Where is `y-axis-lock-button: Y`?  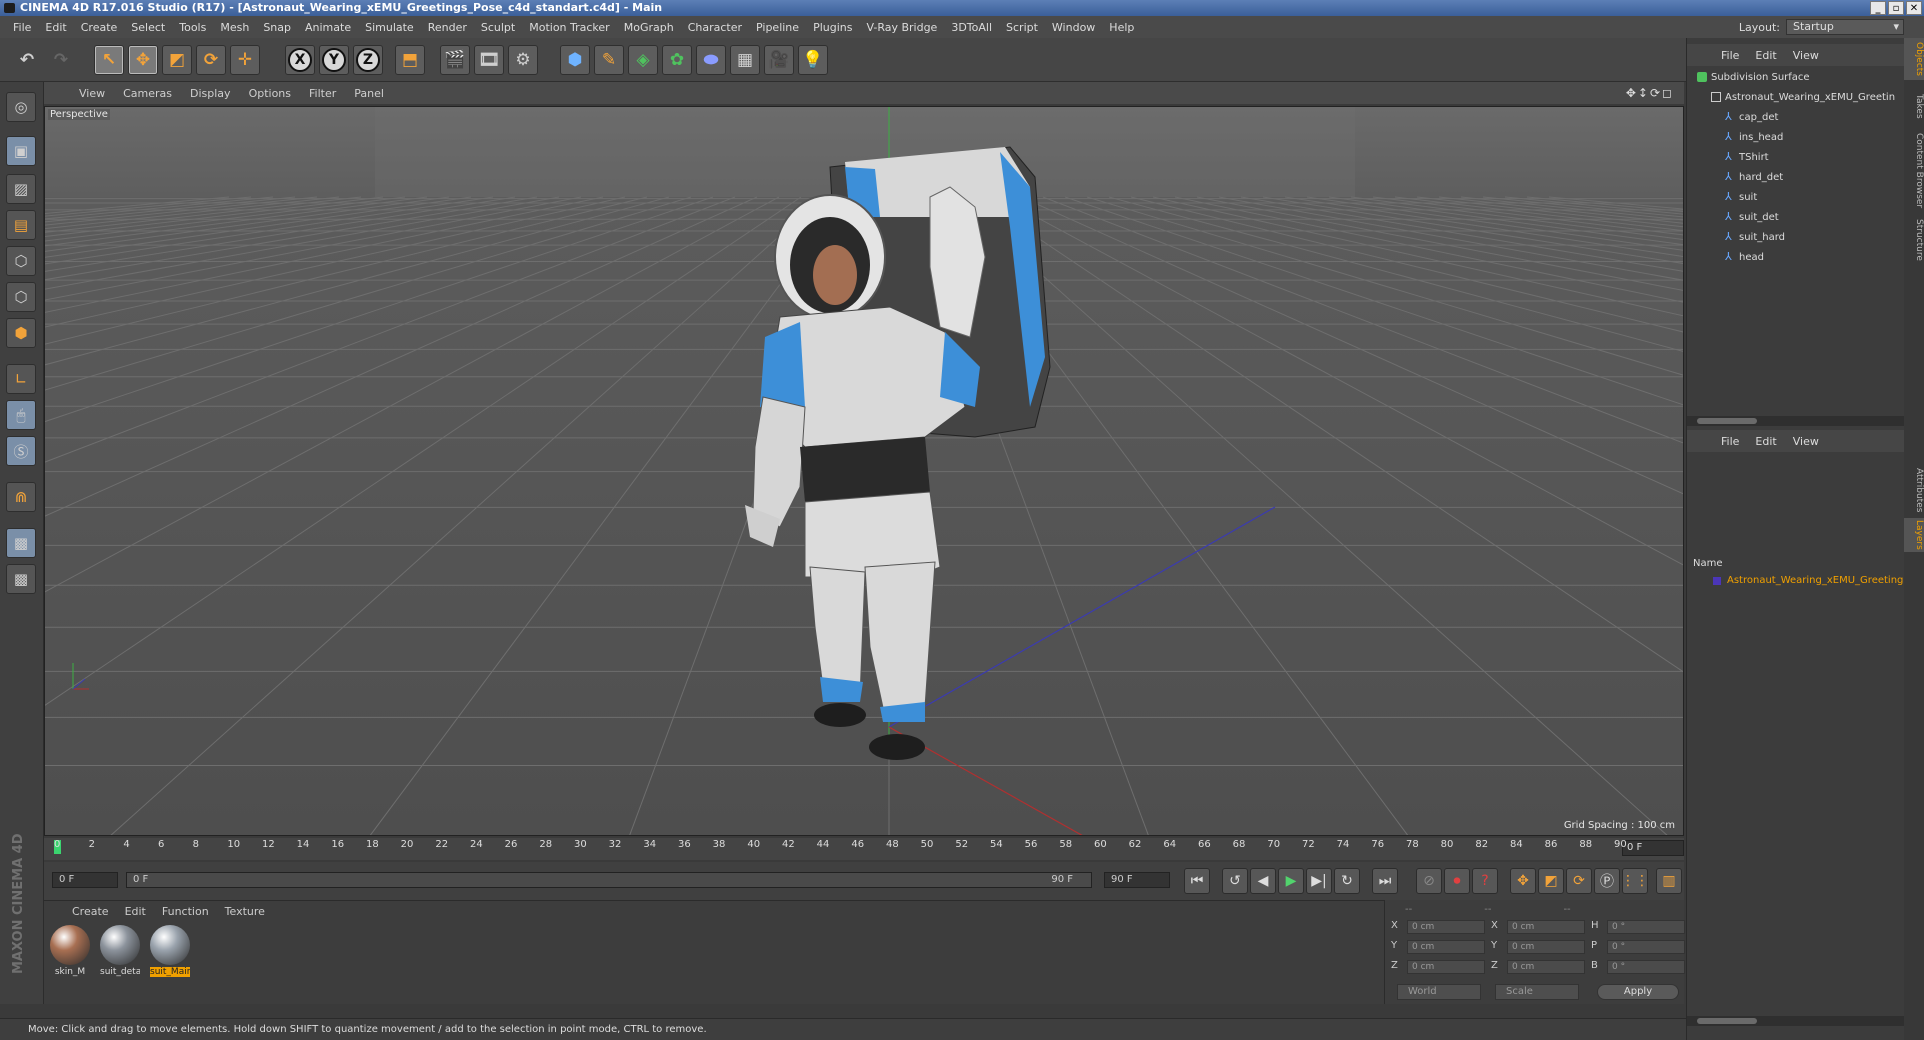 y-axis-lock-button: Y is located at coordinates (334, 60).